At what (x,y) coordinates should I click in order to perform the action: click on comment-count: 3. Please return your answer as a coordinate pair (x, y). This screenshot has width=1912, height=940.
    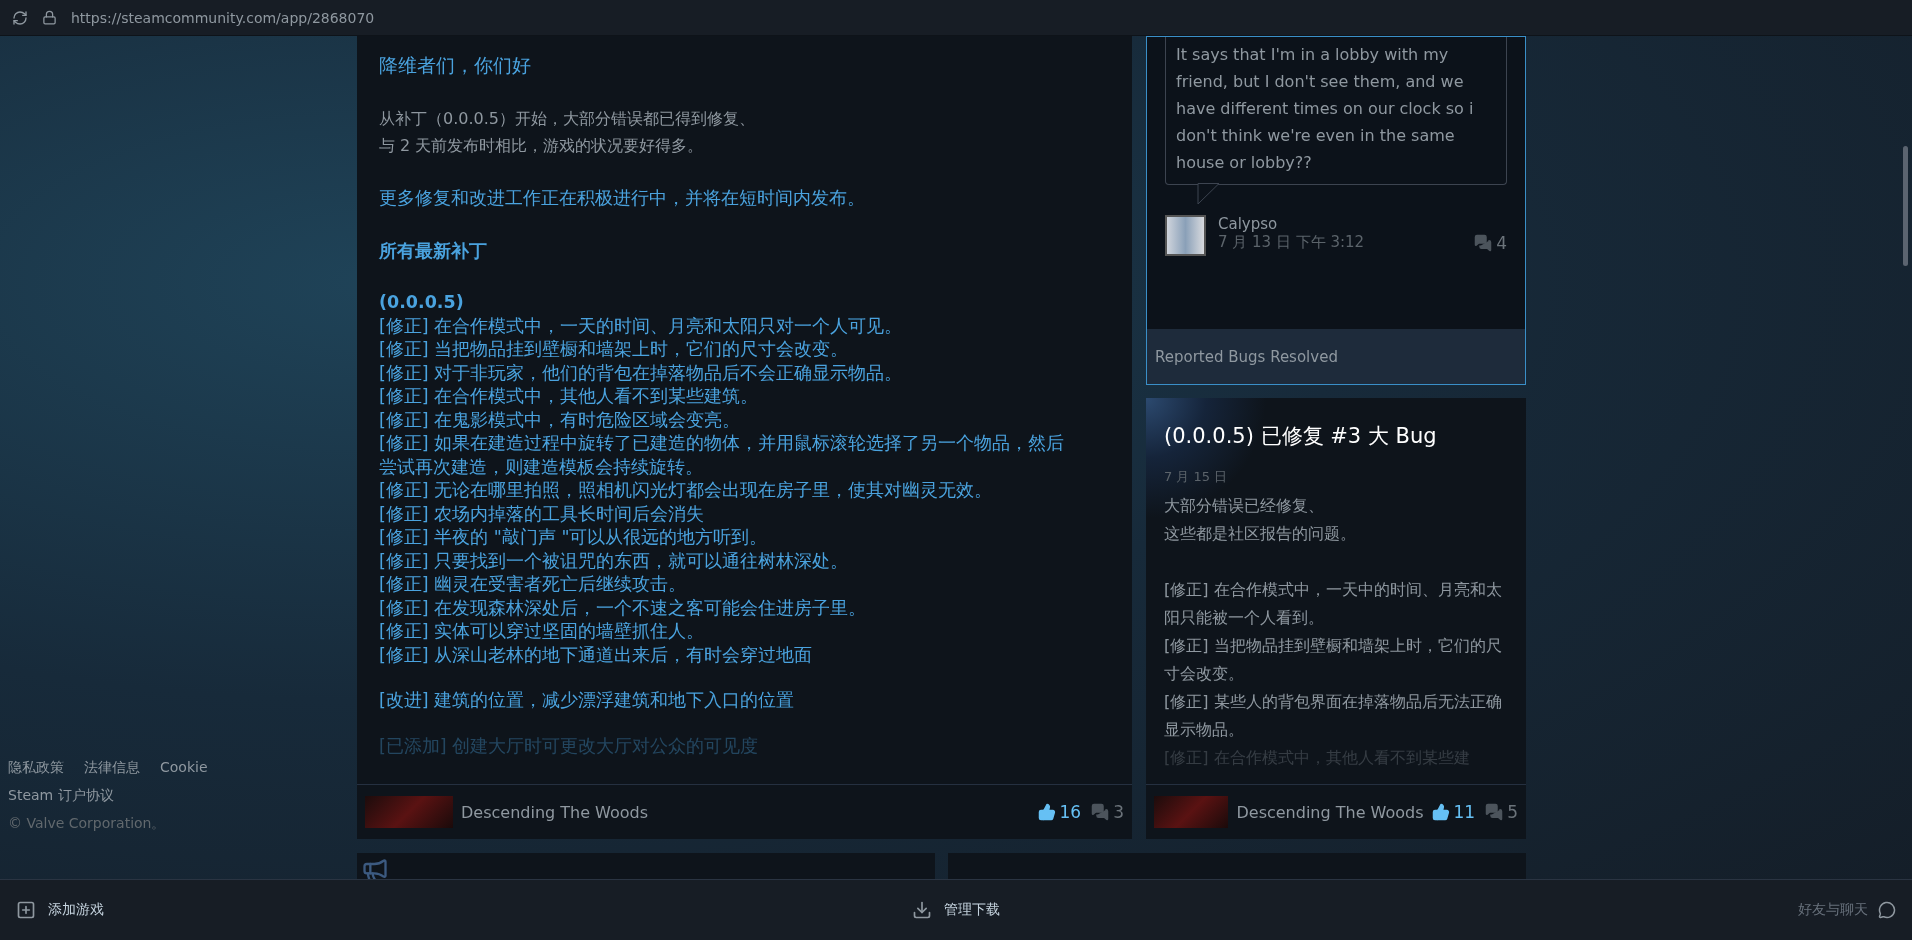
    Looking at the image, I should click on (1107, 812).